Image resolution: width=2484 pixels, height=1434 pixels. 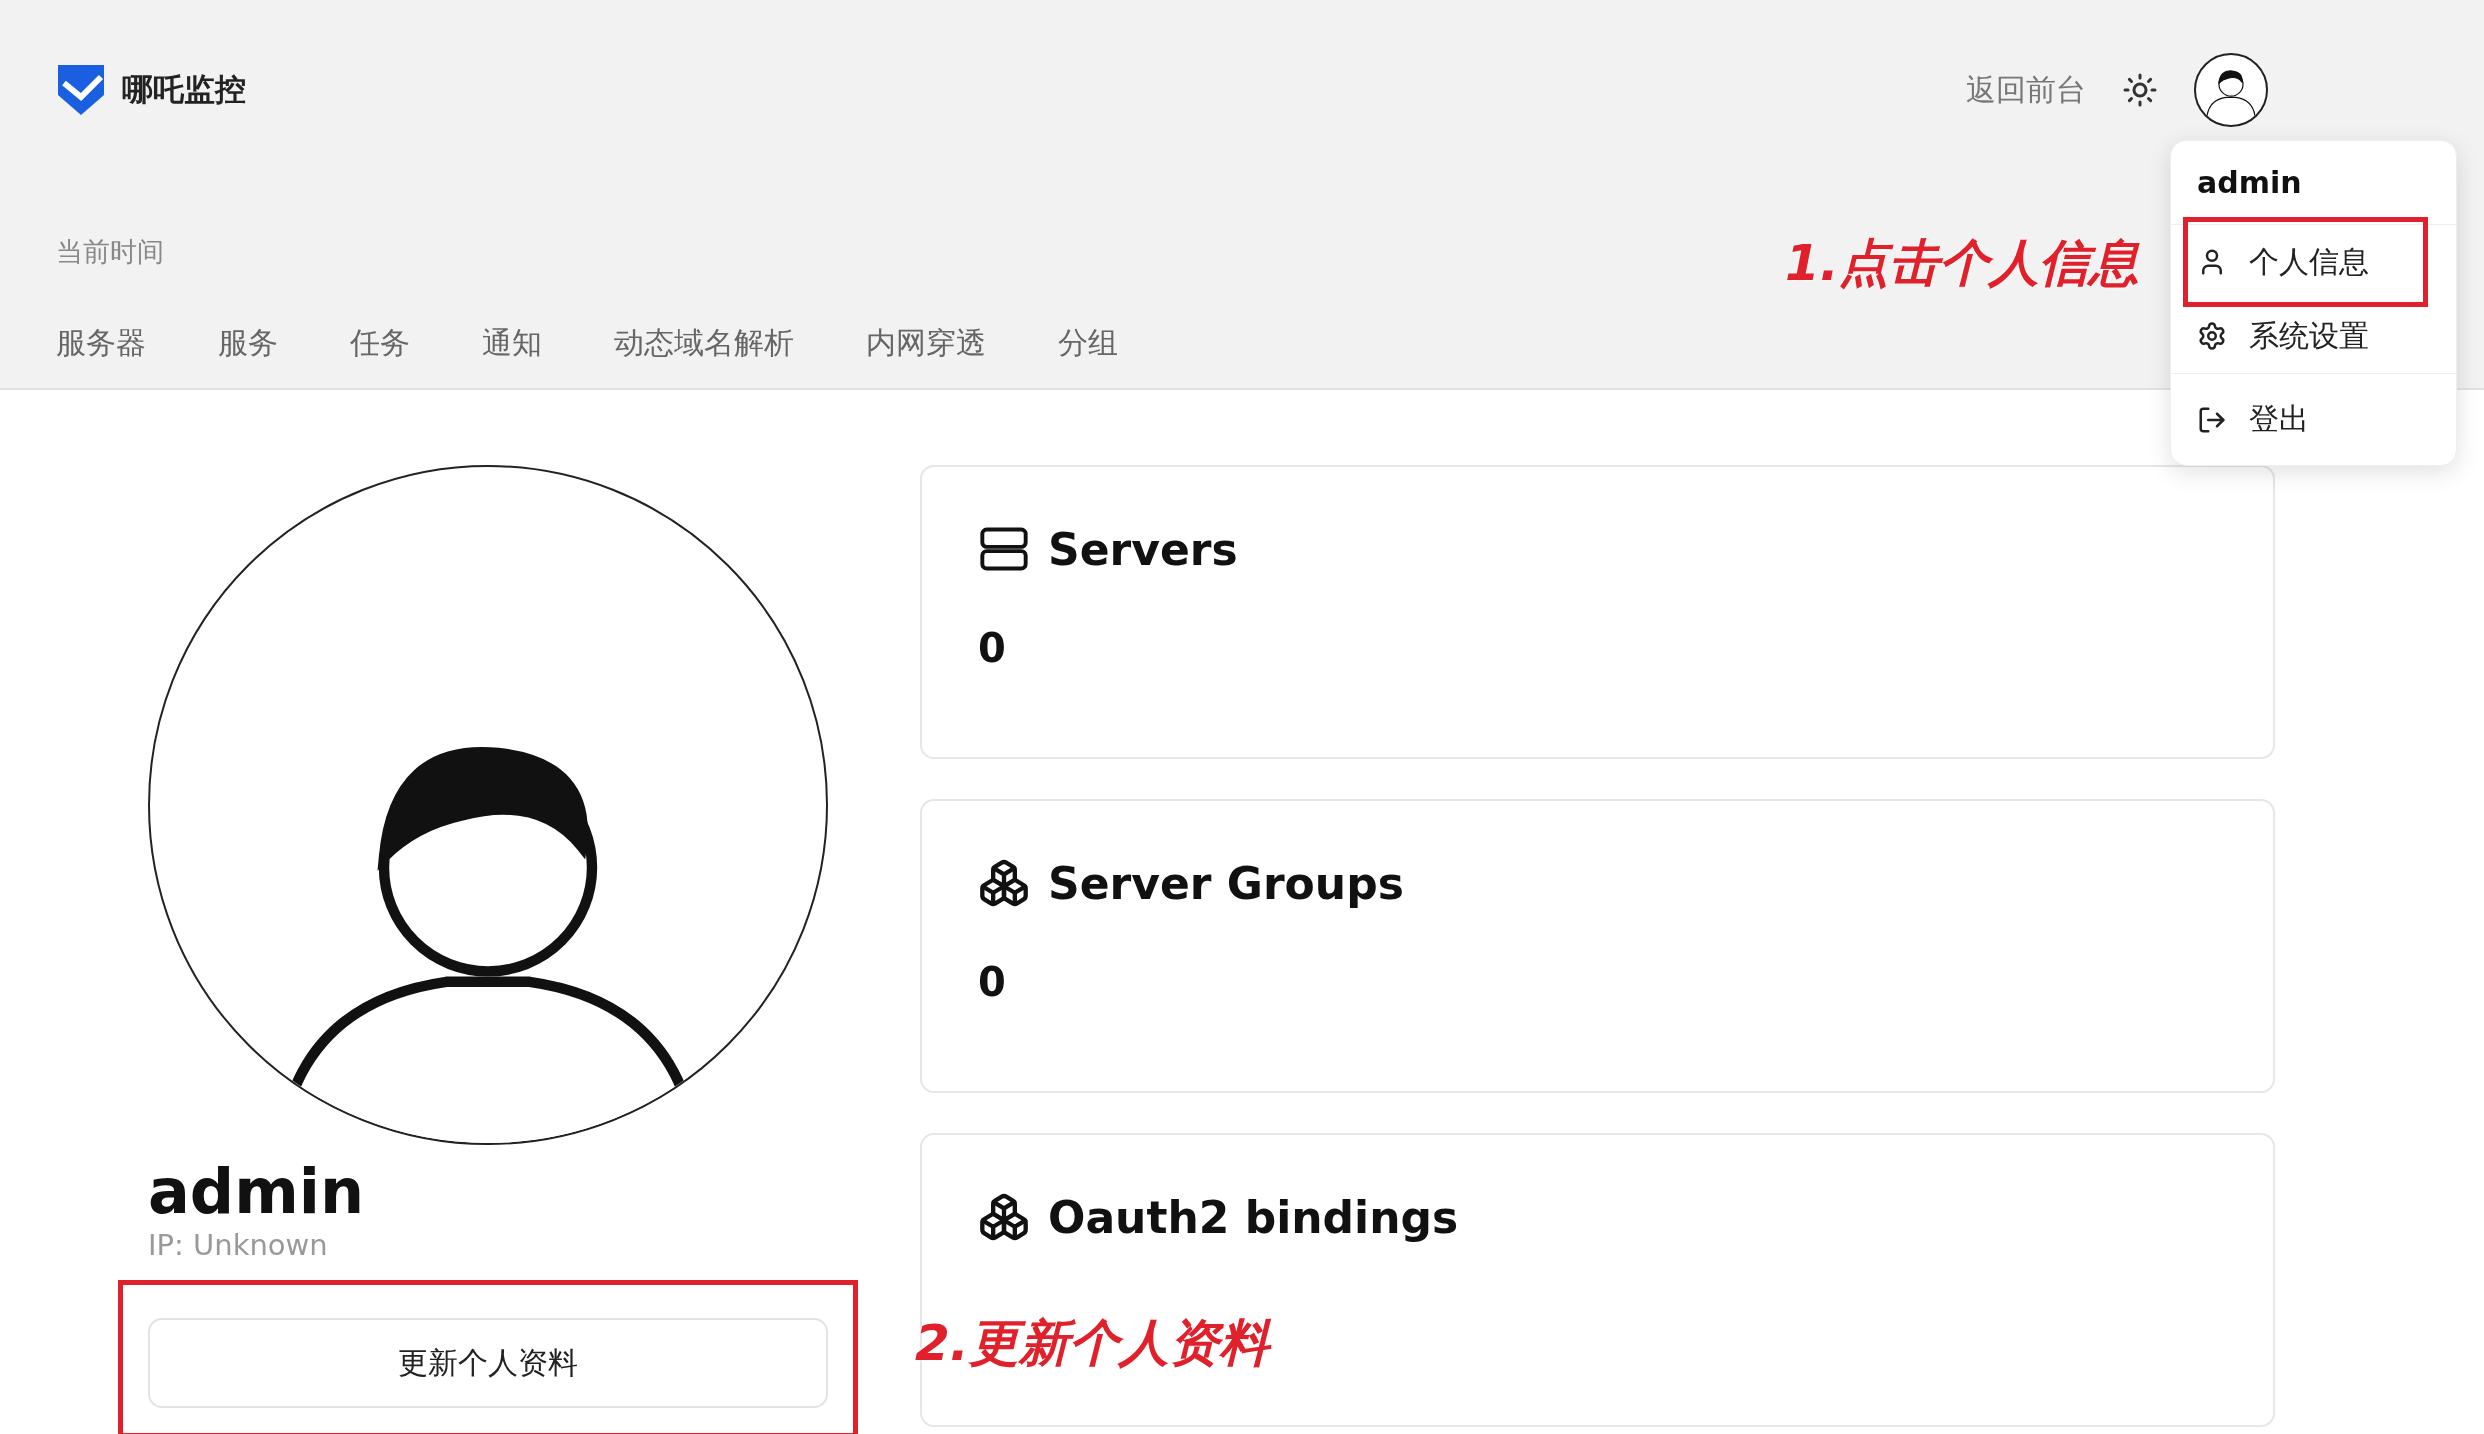 What do you see at coordinates (184, 89) in the screenshot?
I see `app-title: 哪吒监控` at bounding box center [184, 89].